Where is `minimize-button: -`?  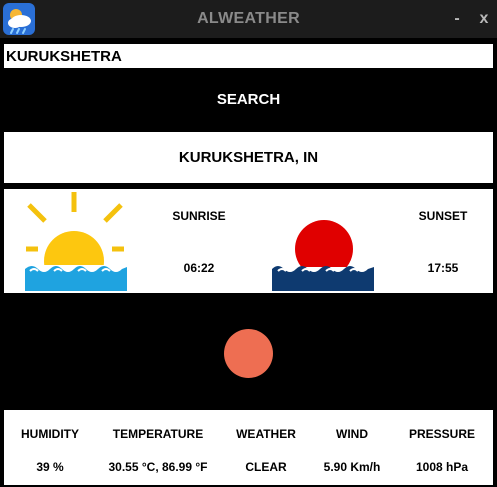
minimize-button: - is located at coordinates (457, 19).